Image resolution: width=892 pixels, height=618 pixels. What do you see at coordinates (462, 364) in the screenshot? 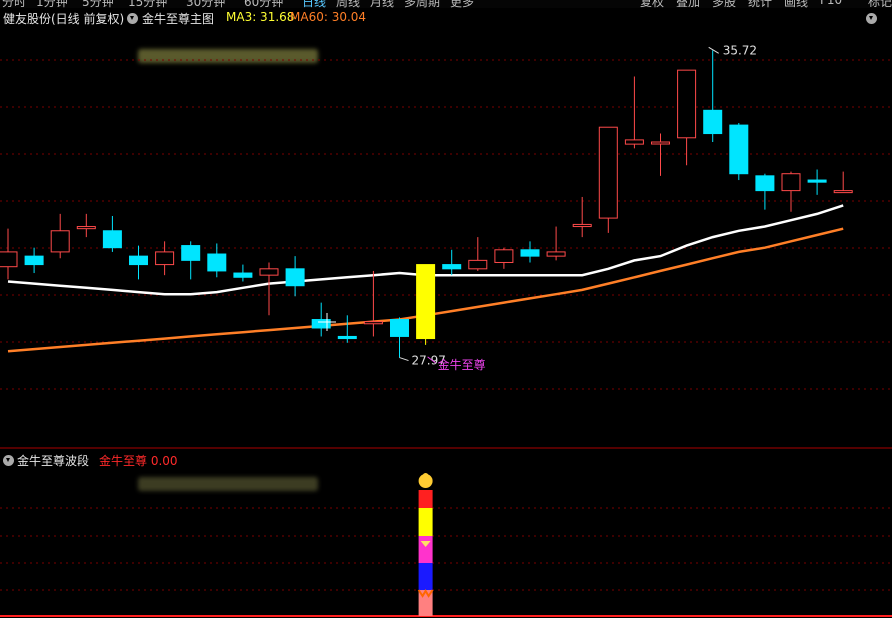
I see `signal-label: 金牛至尊` at bounding box center [462, 364].